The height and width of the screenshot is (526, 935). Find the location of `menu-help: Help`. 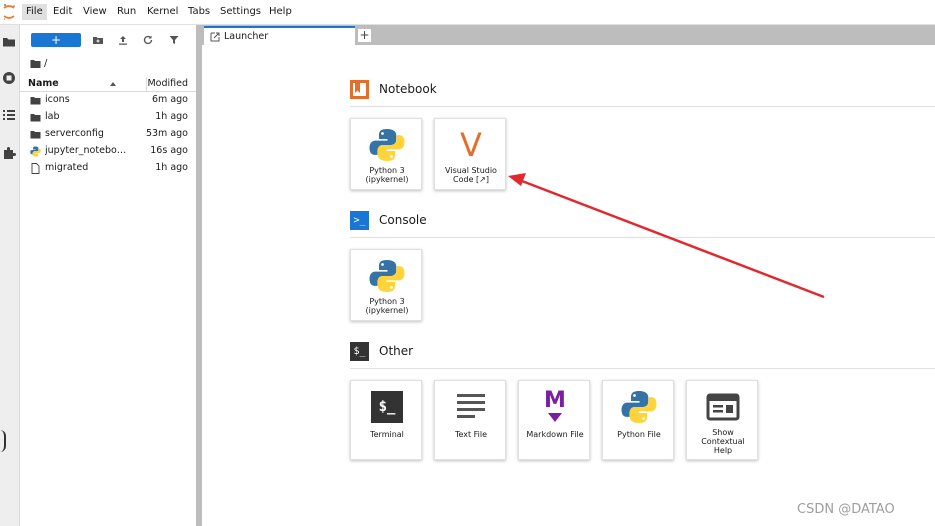

menu-help: Help is located at coordinates (280, 12).